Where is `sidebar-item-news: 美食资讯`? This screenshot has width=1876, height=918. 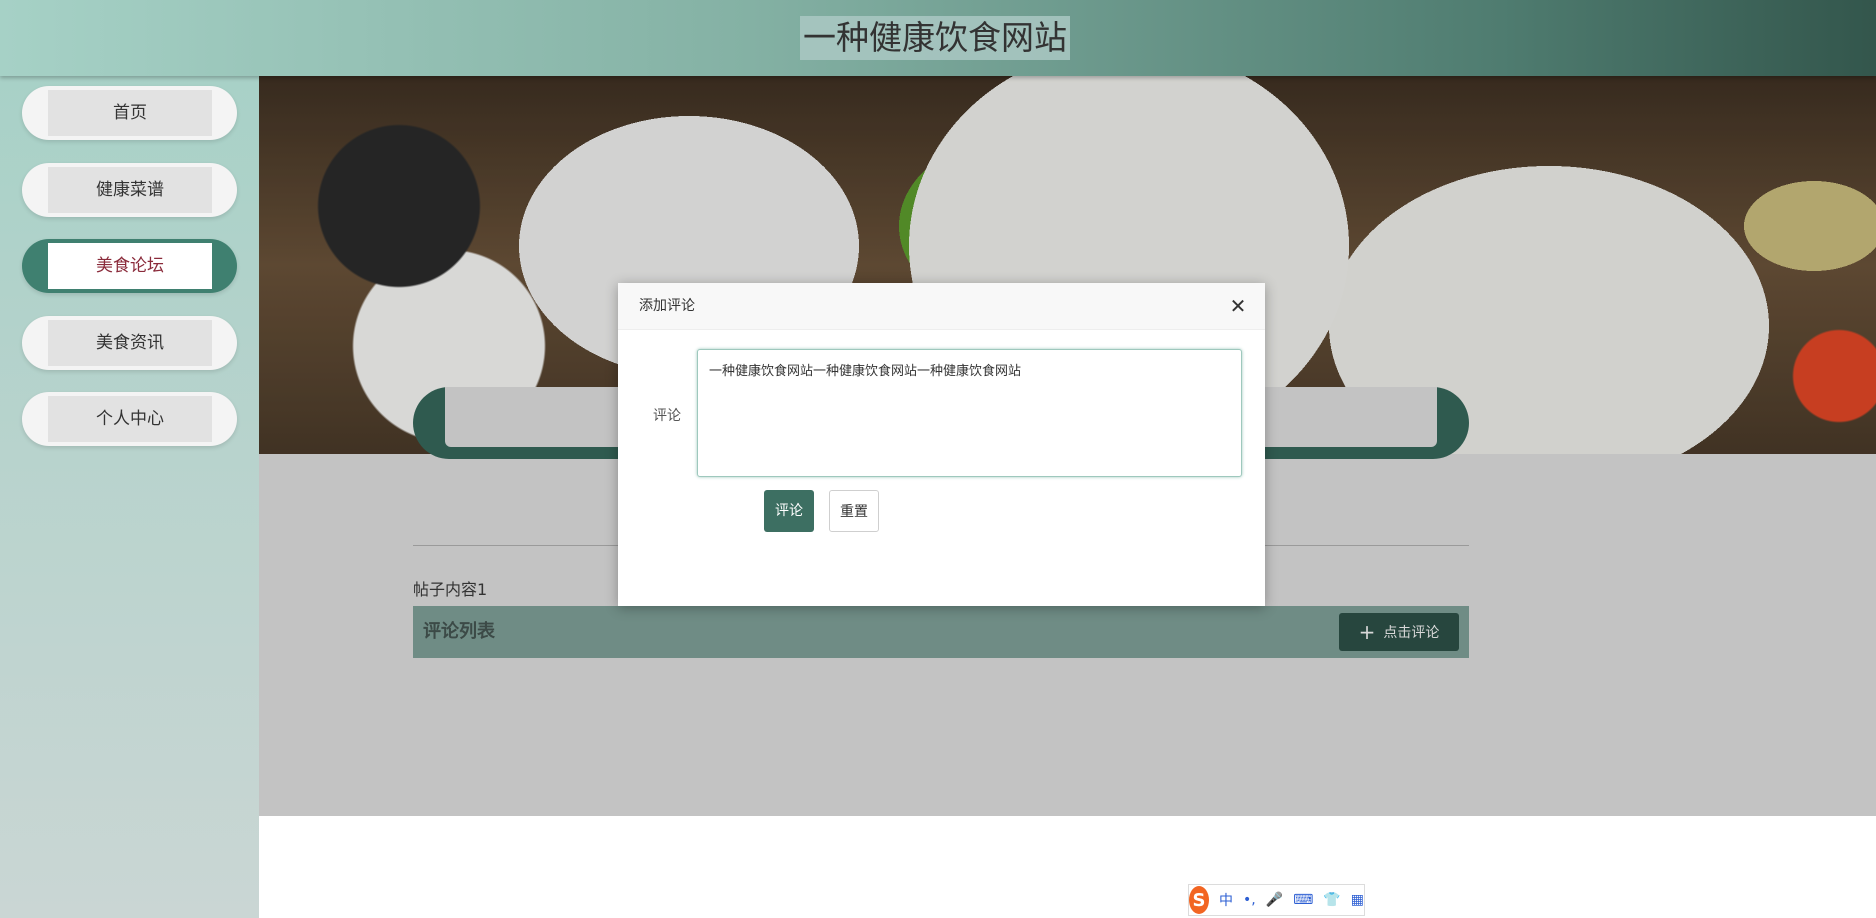 sidebar-item-news: 美食资讯 is located at coordinates (129, 343).